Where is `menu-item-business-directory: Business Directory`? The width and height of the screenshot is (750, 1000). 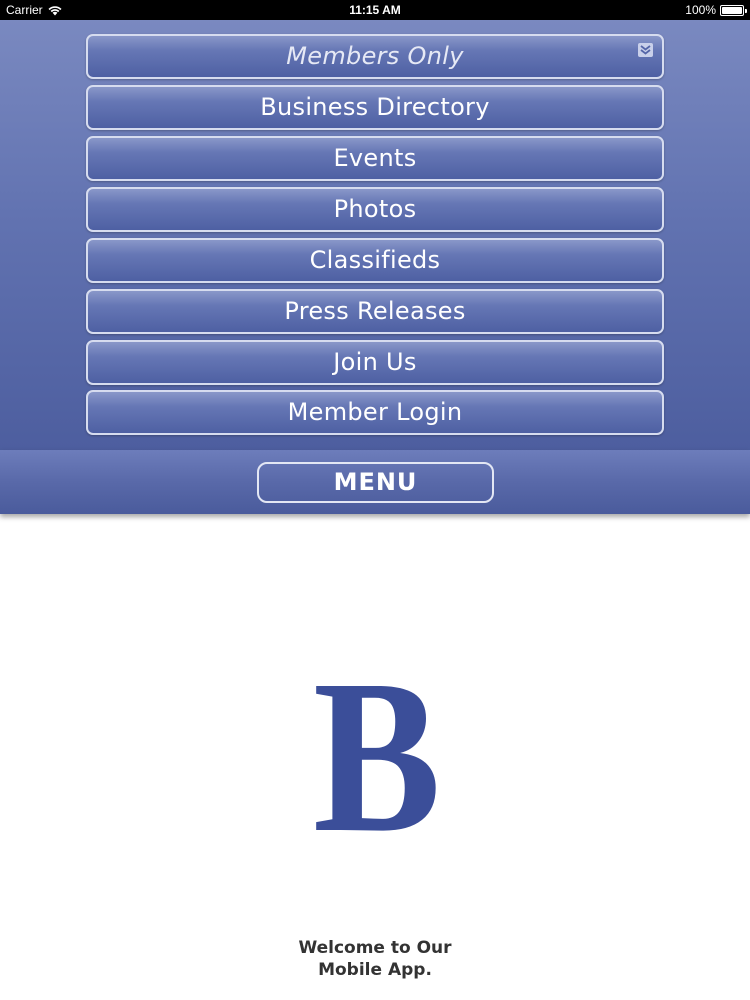 menu-item-business-directory: Business Directory is located at coordinates (375, 107).